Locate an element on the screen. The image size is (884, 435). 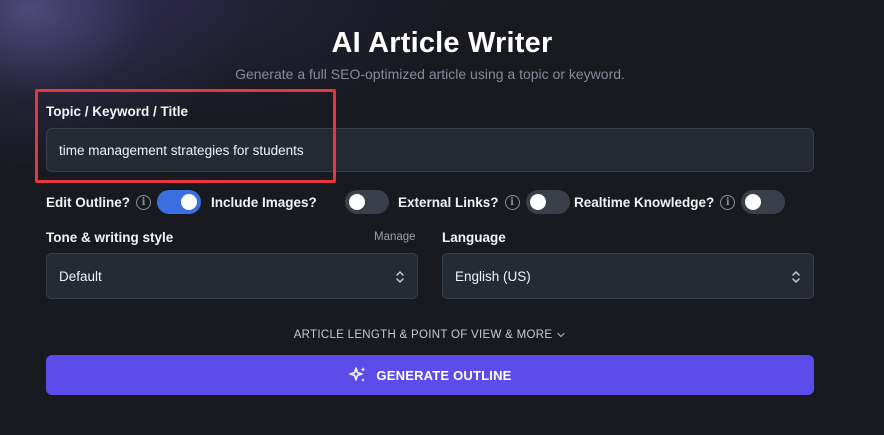
toggle-external-links: External Links? i is located at coordinates (484, 202).